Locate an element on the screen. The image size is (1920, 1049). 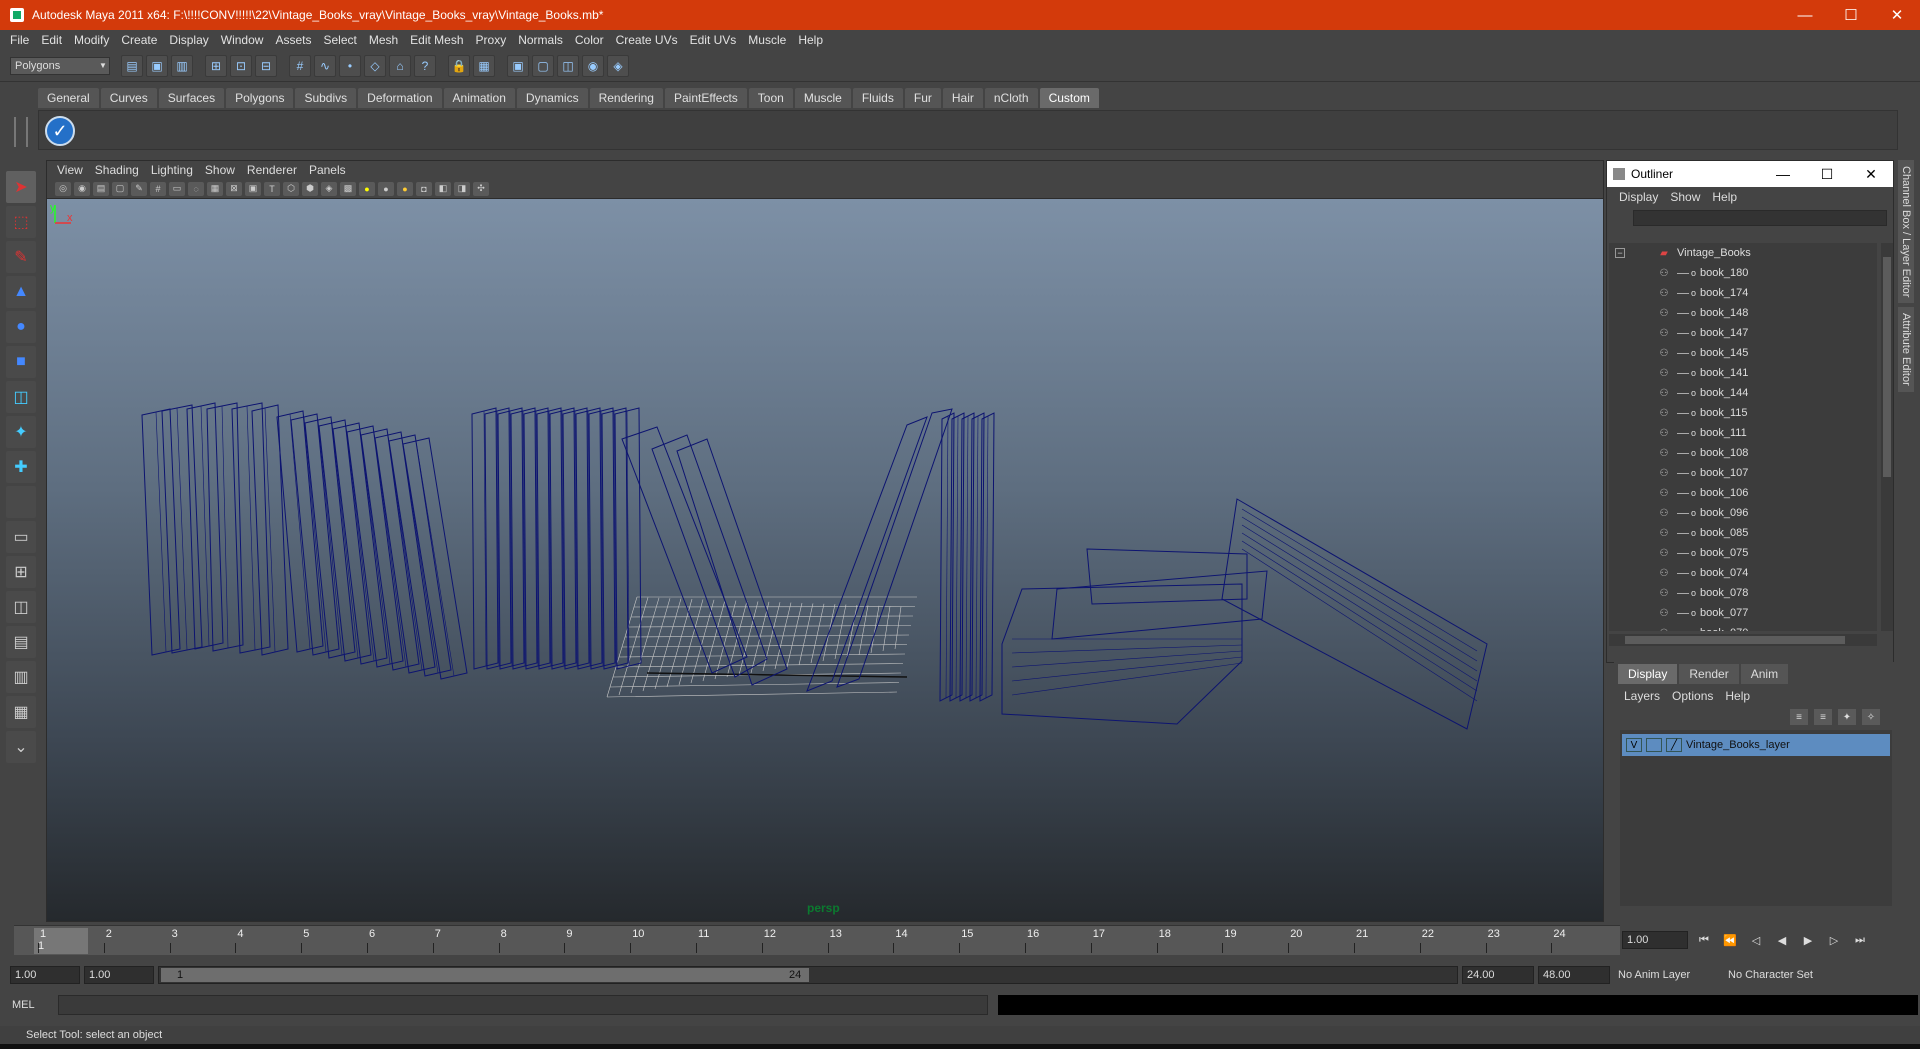
select-component-icon: ⊟ is located at coordinates (266, 65).